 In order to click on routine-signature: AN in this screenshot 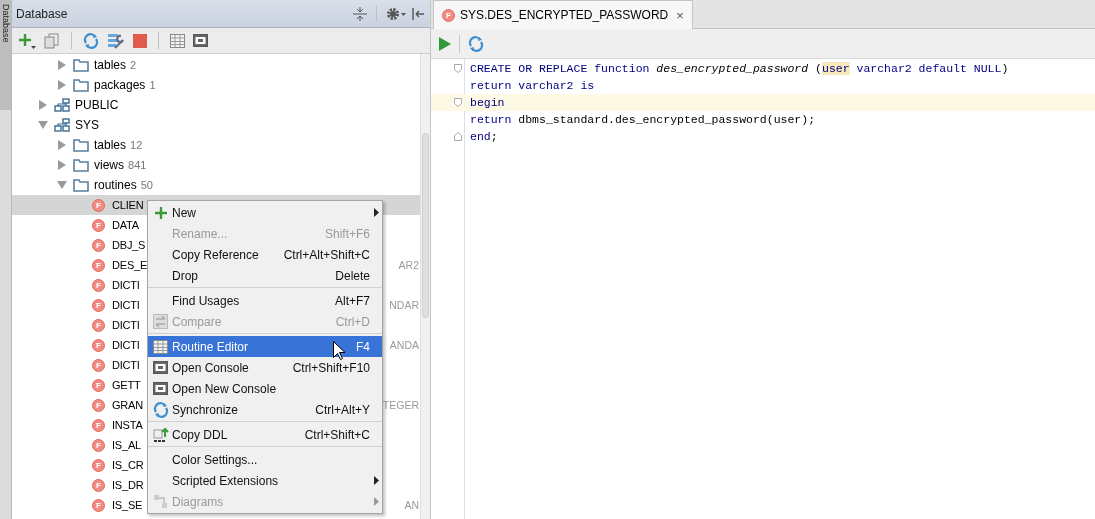, I will do `click(412, 505)`.